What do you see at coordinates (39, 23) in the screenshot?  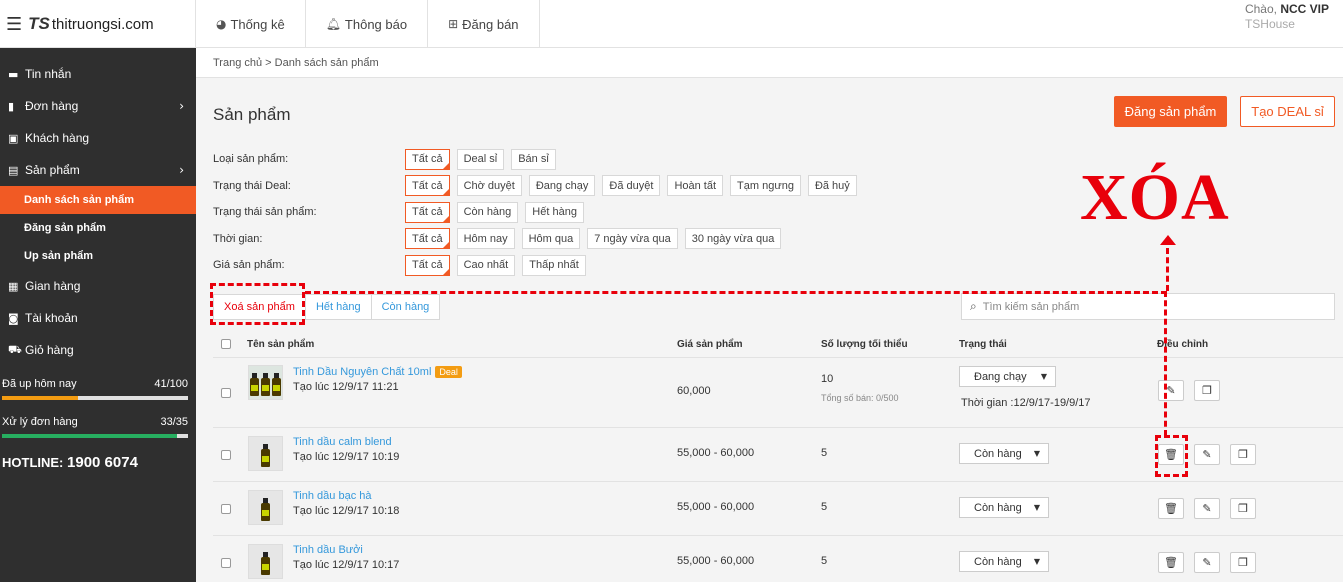 I see `brand-mark: TS` at bounding box center [39, 23].